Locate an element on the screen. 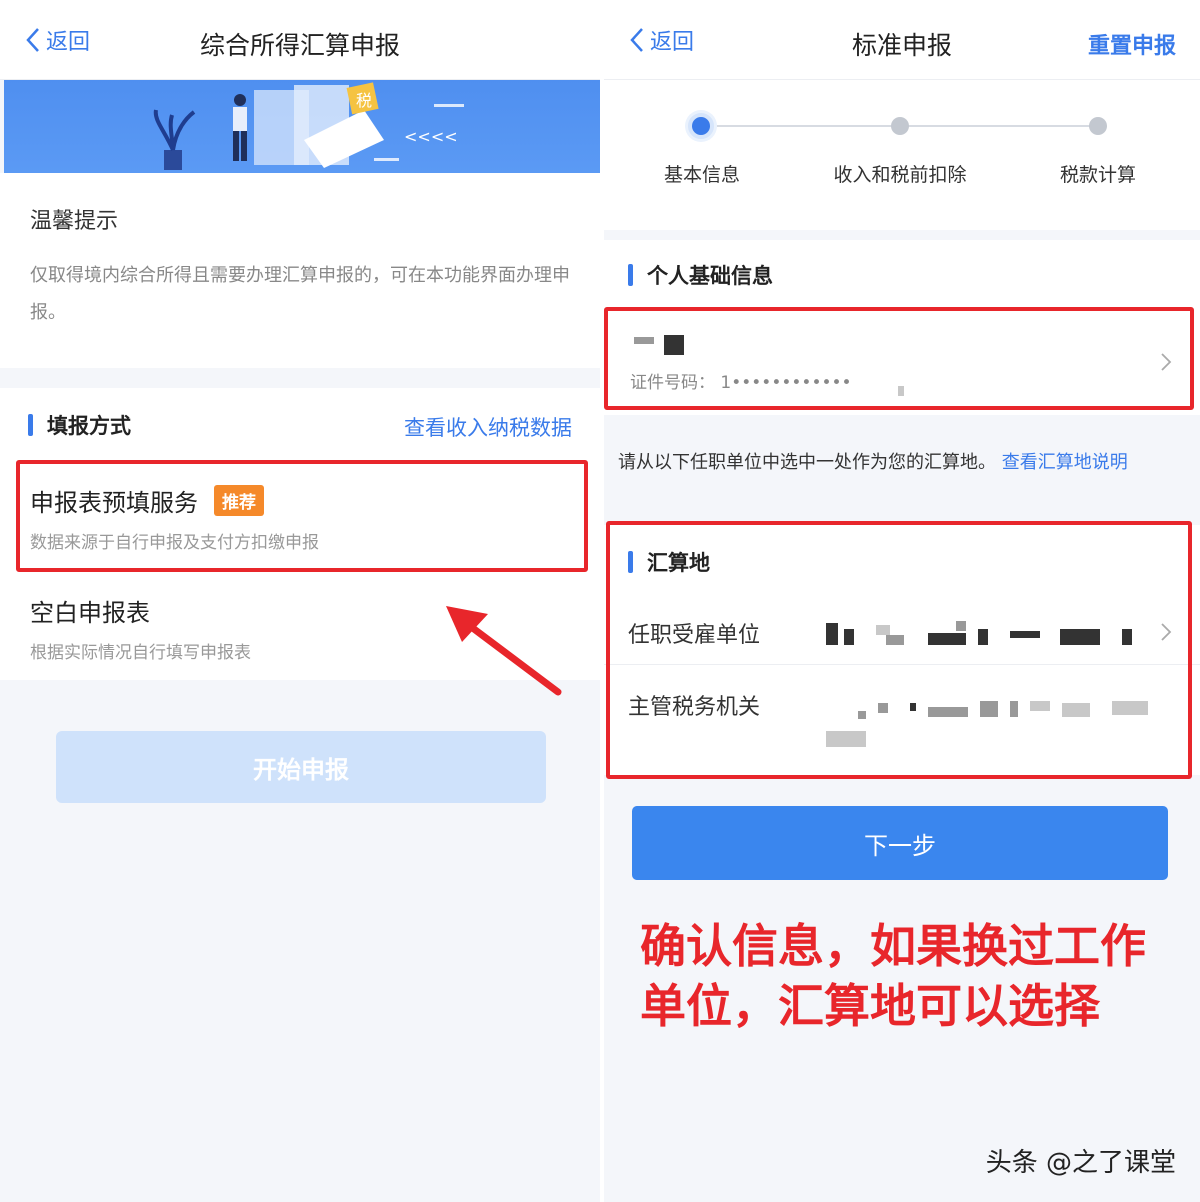  arrows-decoration: <<<< is located at coordinates (431, 136).